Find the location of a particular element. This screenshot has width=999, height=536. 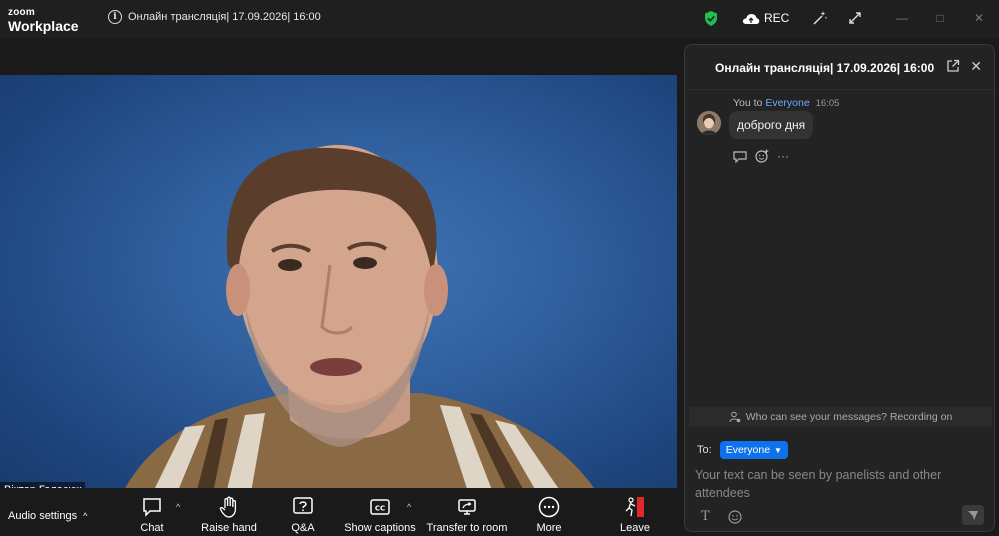

qa-label: Q&A is located at coordinates (303, 528).